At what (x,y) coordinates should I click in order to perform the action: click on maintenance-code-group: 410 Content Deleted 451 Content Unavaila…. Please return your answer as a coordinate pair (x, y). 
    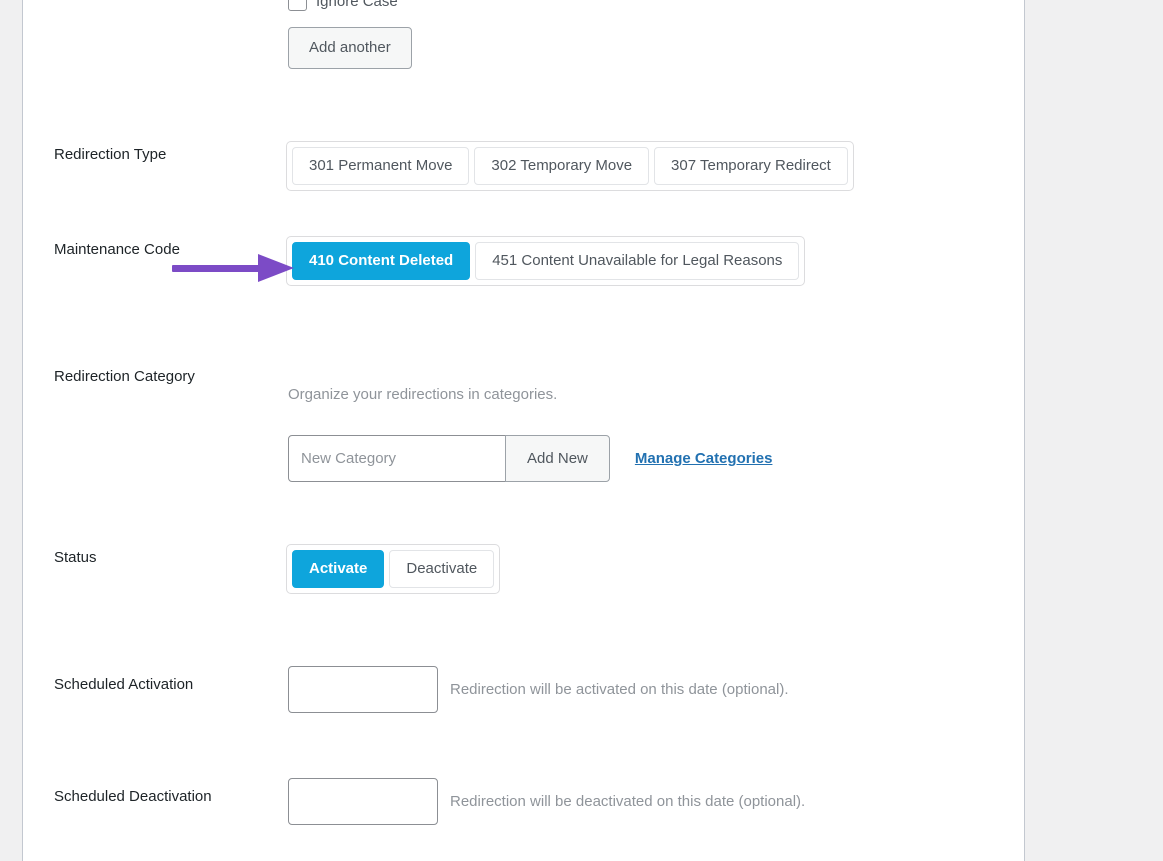
    Looking at the image, I should click on (546, 261).